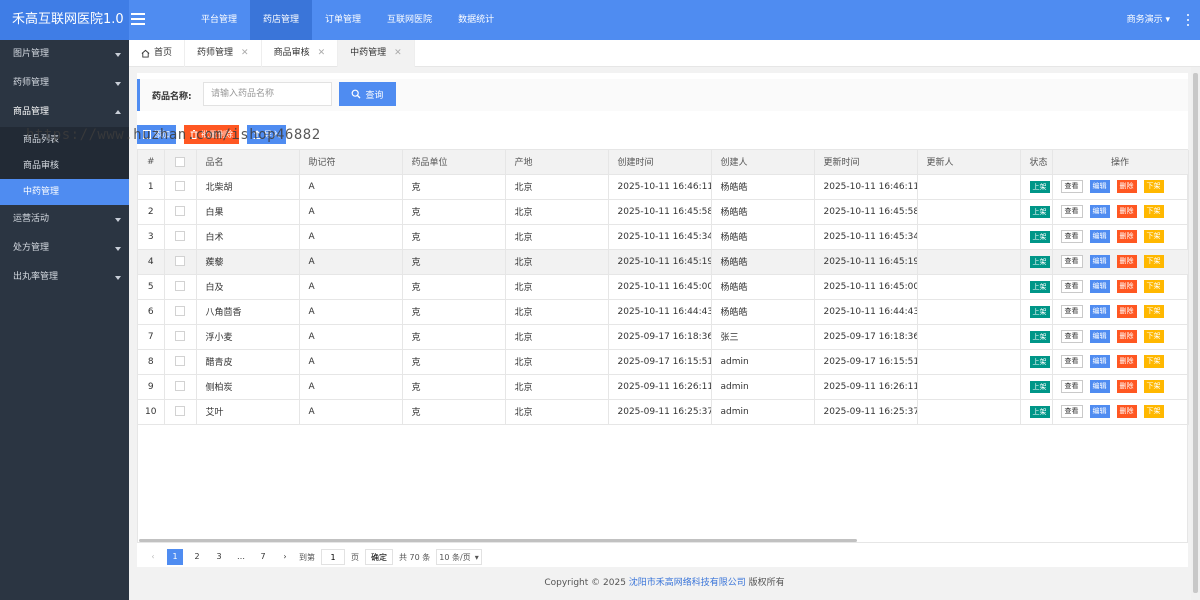 The width and height of the screenshot is (1200, 600). What do you see at coordinates (285, 557) in the screenshot?
I see `next-page-icon: ›` at bounding box center [285, 557].